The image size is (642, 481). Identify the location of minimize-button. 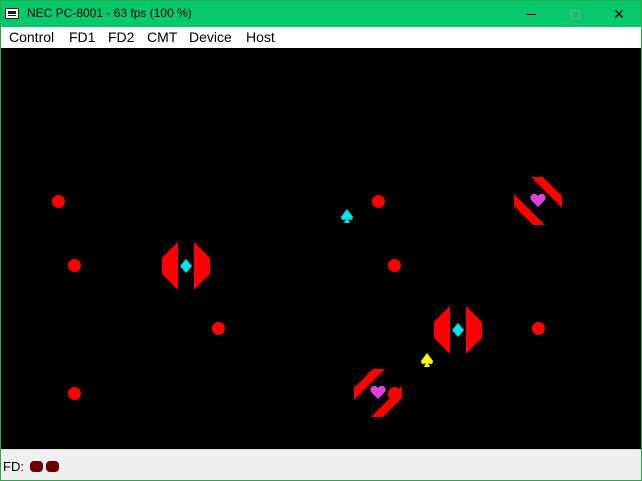
(531, 14).